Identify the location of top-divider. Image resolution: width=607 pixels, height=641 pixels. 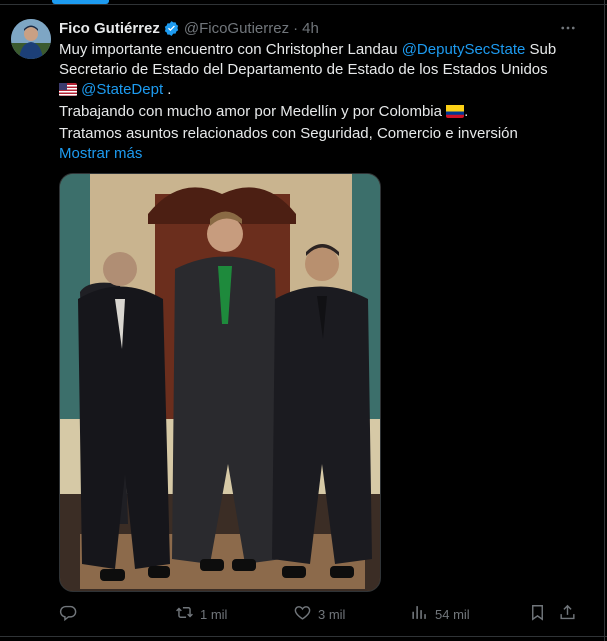
(303, 4).